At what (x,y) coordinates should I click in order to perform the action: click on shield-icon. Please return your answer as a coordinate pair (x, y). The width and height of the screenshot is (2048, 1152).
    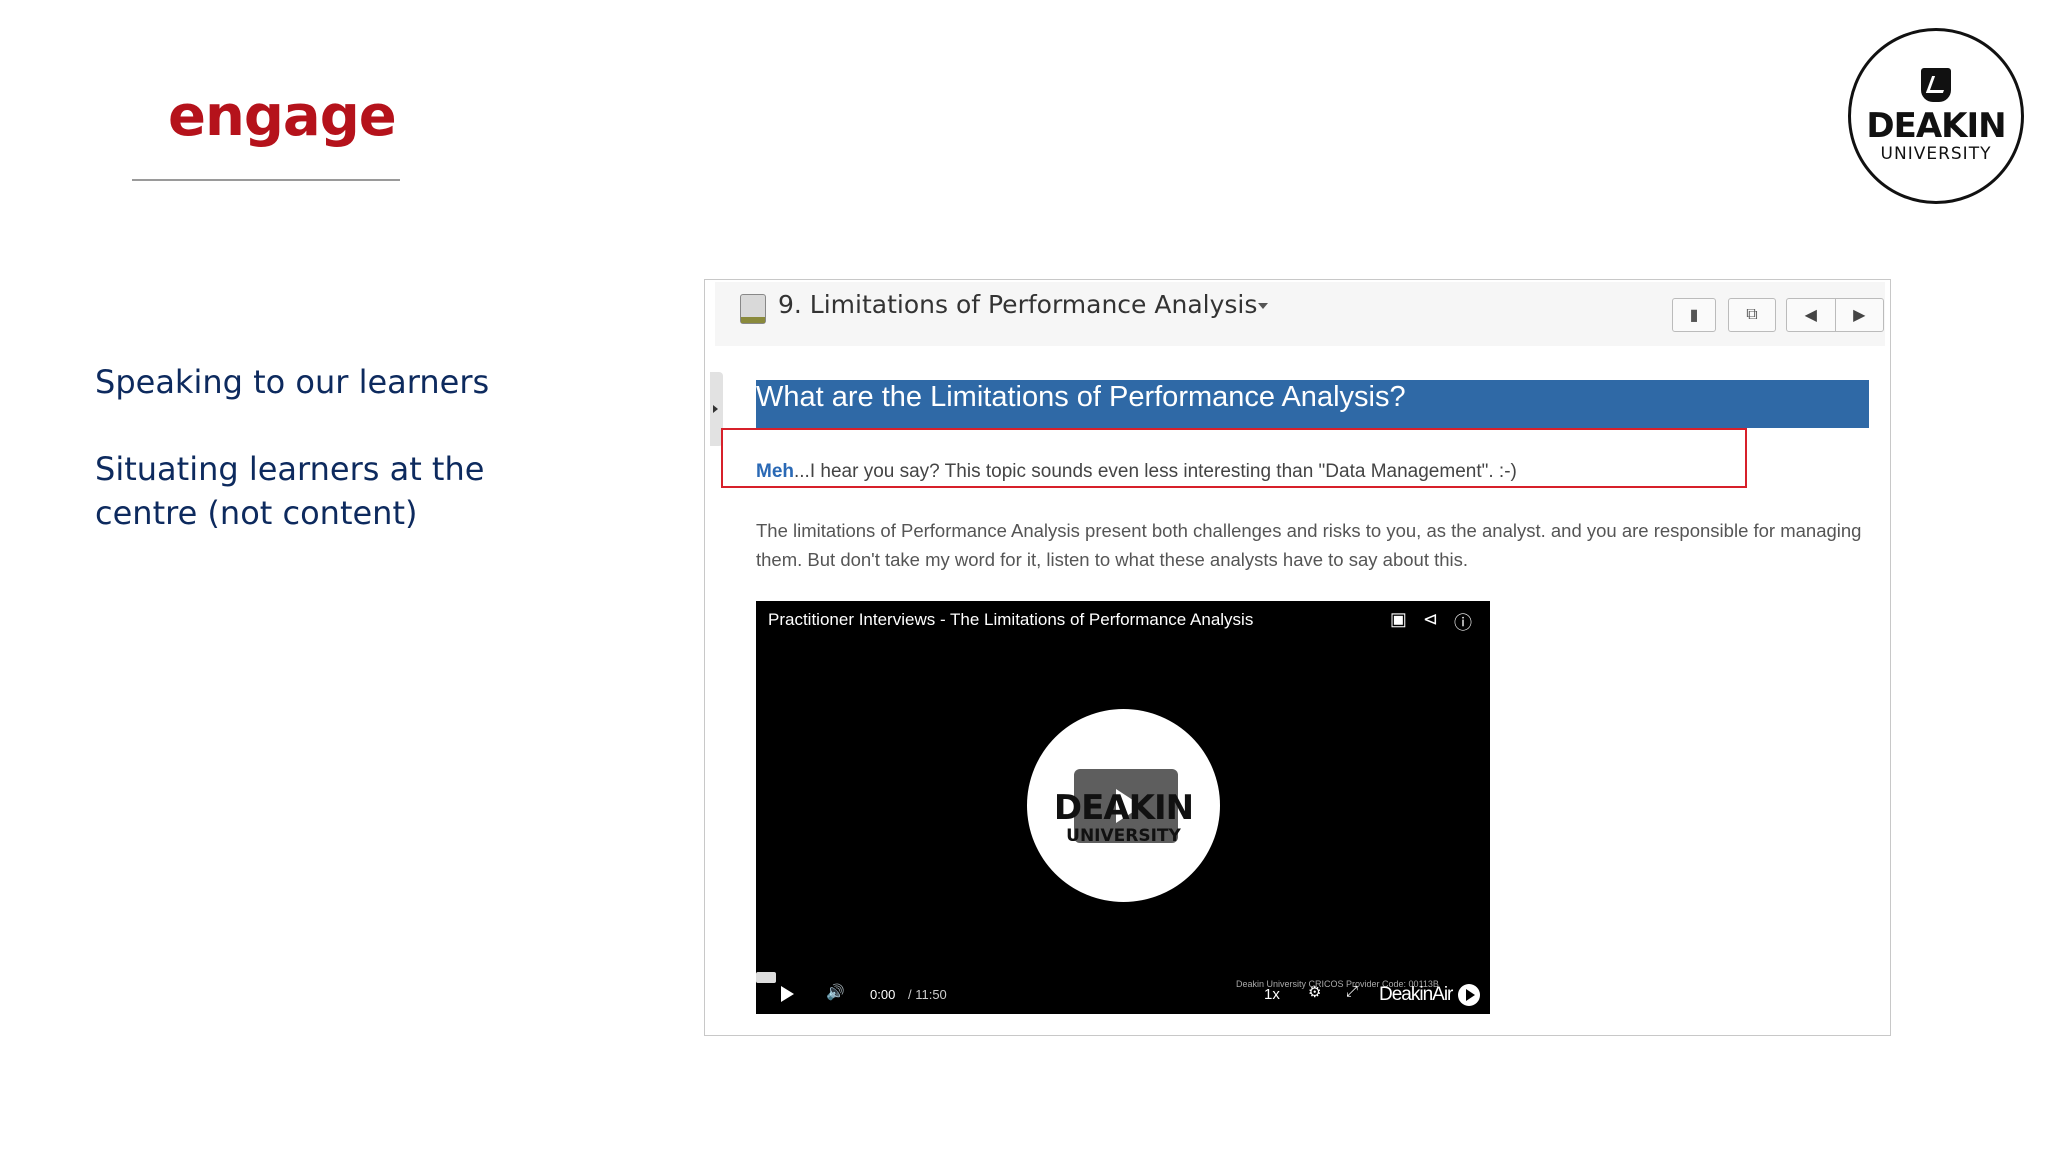
    Looking at the image, I should click on (1936, 85).